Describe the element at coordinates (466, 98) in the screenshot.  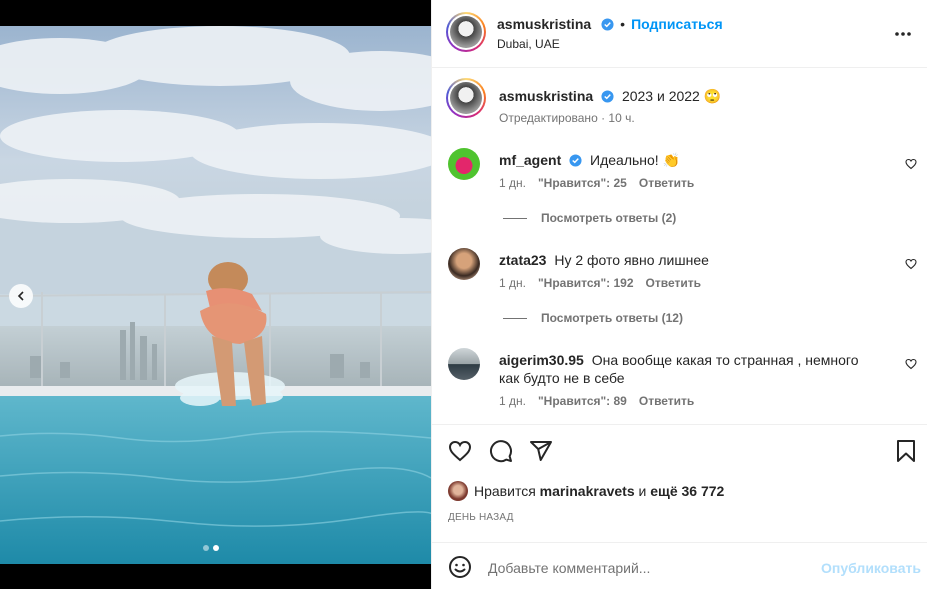
I see `caption-avatar` at that location.